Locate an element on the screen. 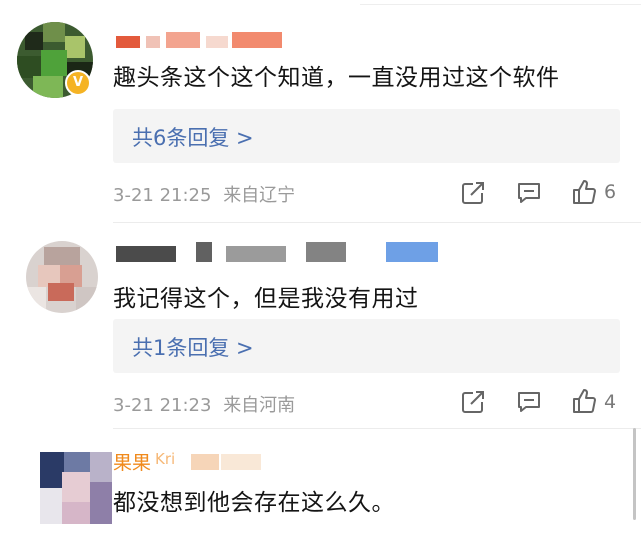 Image resolution: width=641 pixels, height=533 pixels. comment-time: 3-21 21:25 is located at coordinates (162, 195).